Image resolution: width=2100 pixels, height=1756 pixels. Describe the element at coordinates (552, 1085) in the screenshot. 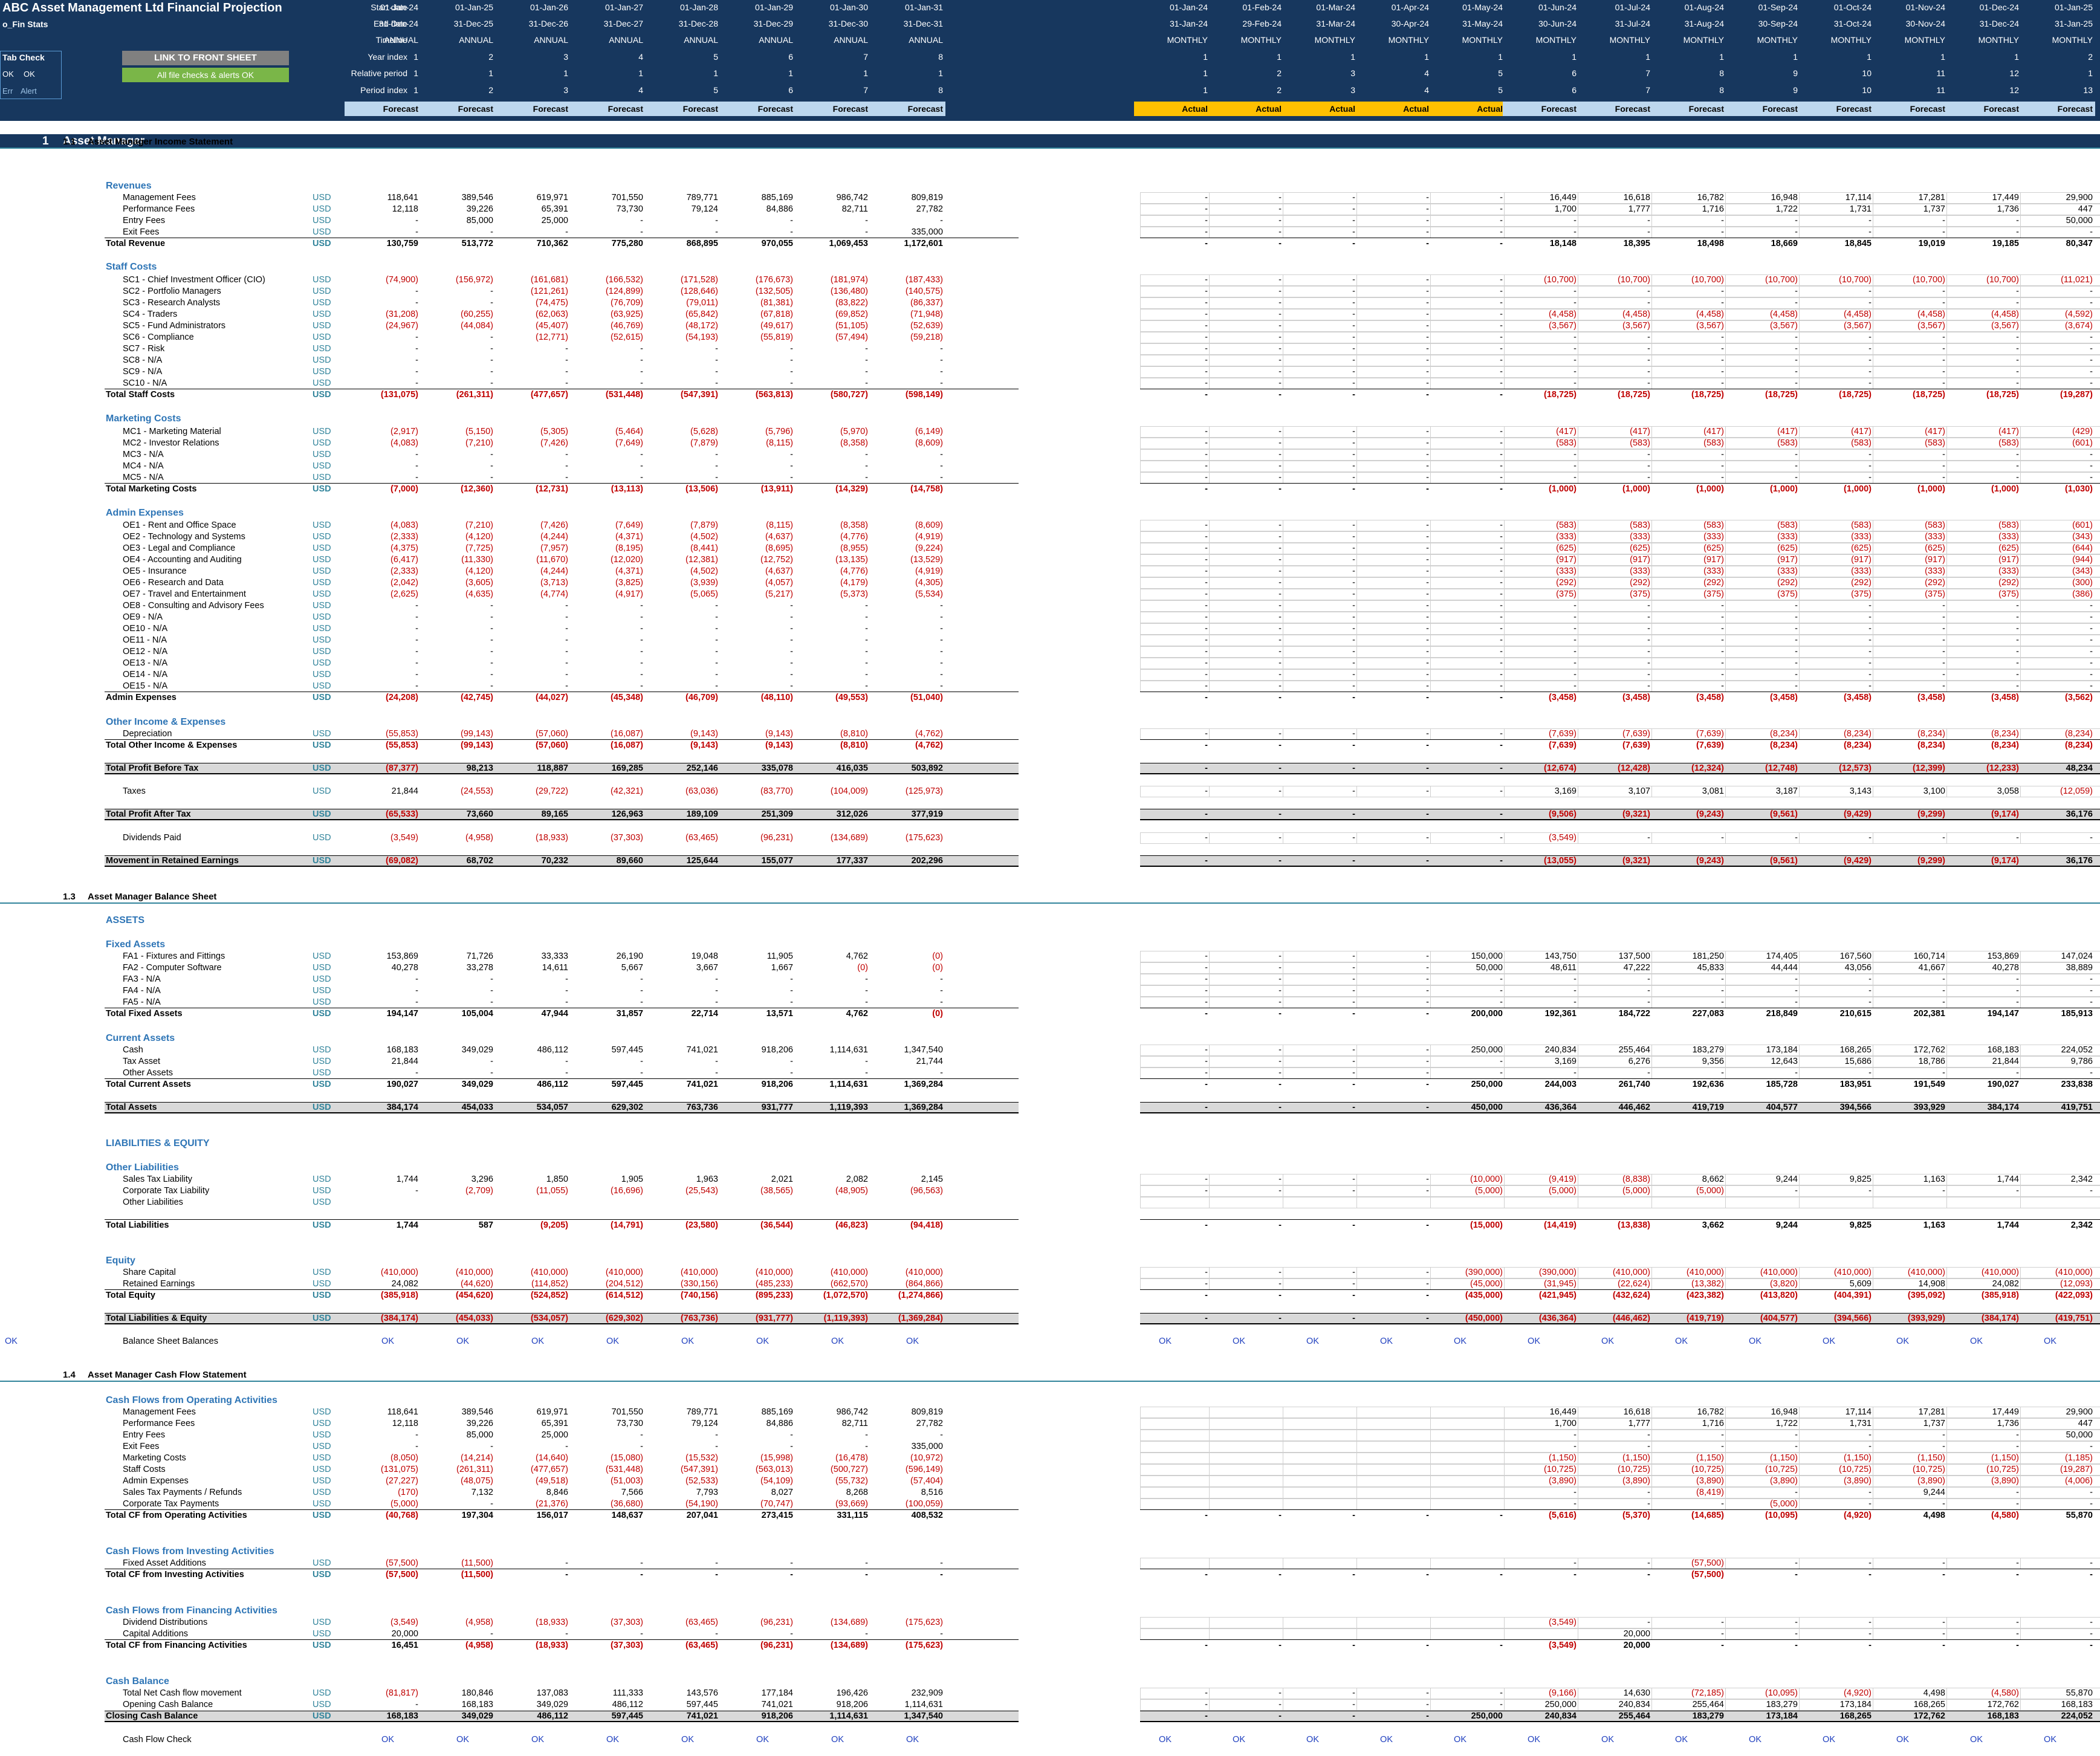

I see `annual-value: 486,112` at that location.